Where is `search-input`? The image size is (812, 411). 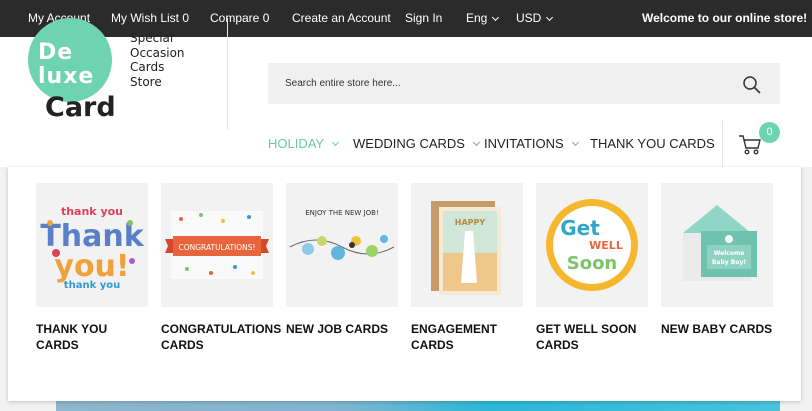 search-input is located at coordinates (503, 83).